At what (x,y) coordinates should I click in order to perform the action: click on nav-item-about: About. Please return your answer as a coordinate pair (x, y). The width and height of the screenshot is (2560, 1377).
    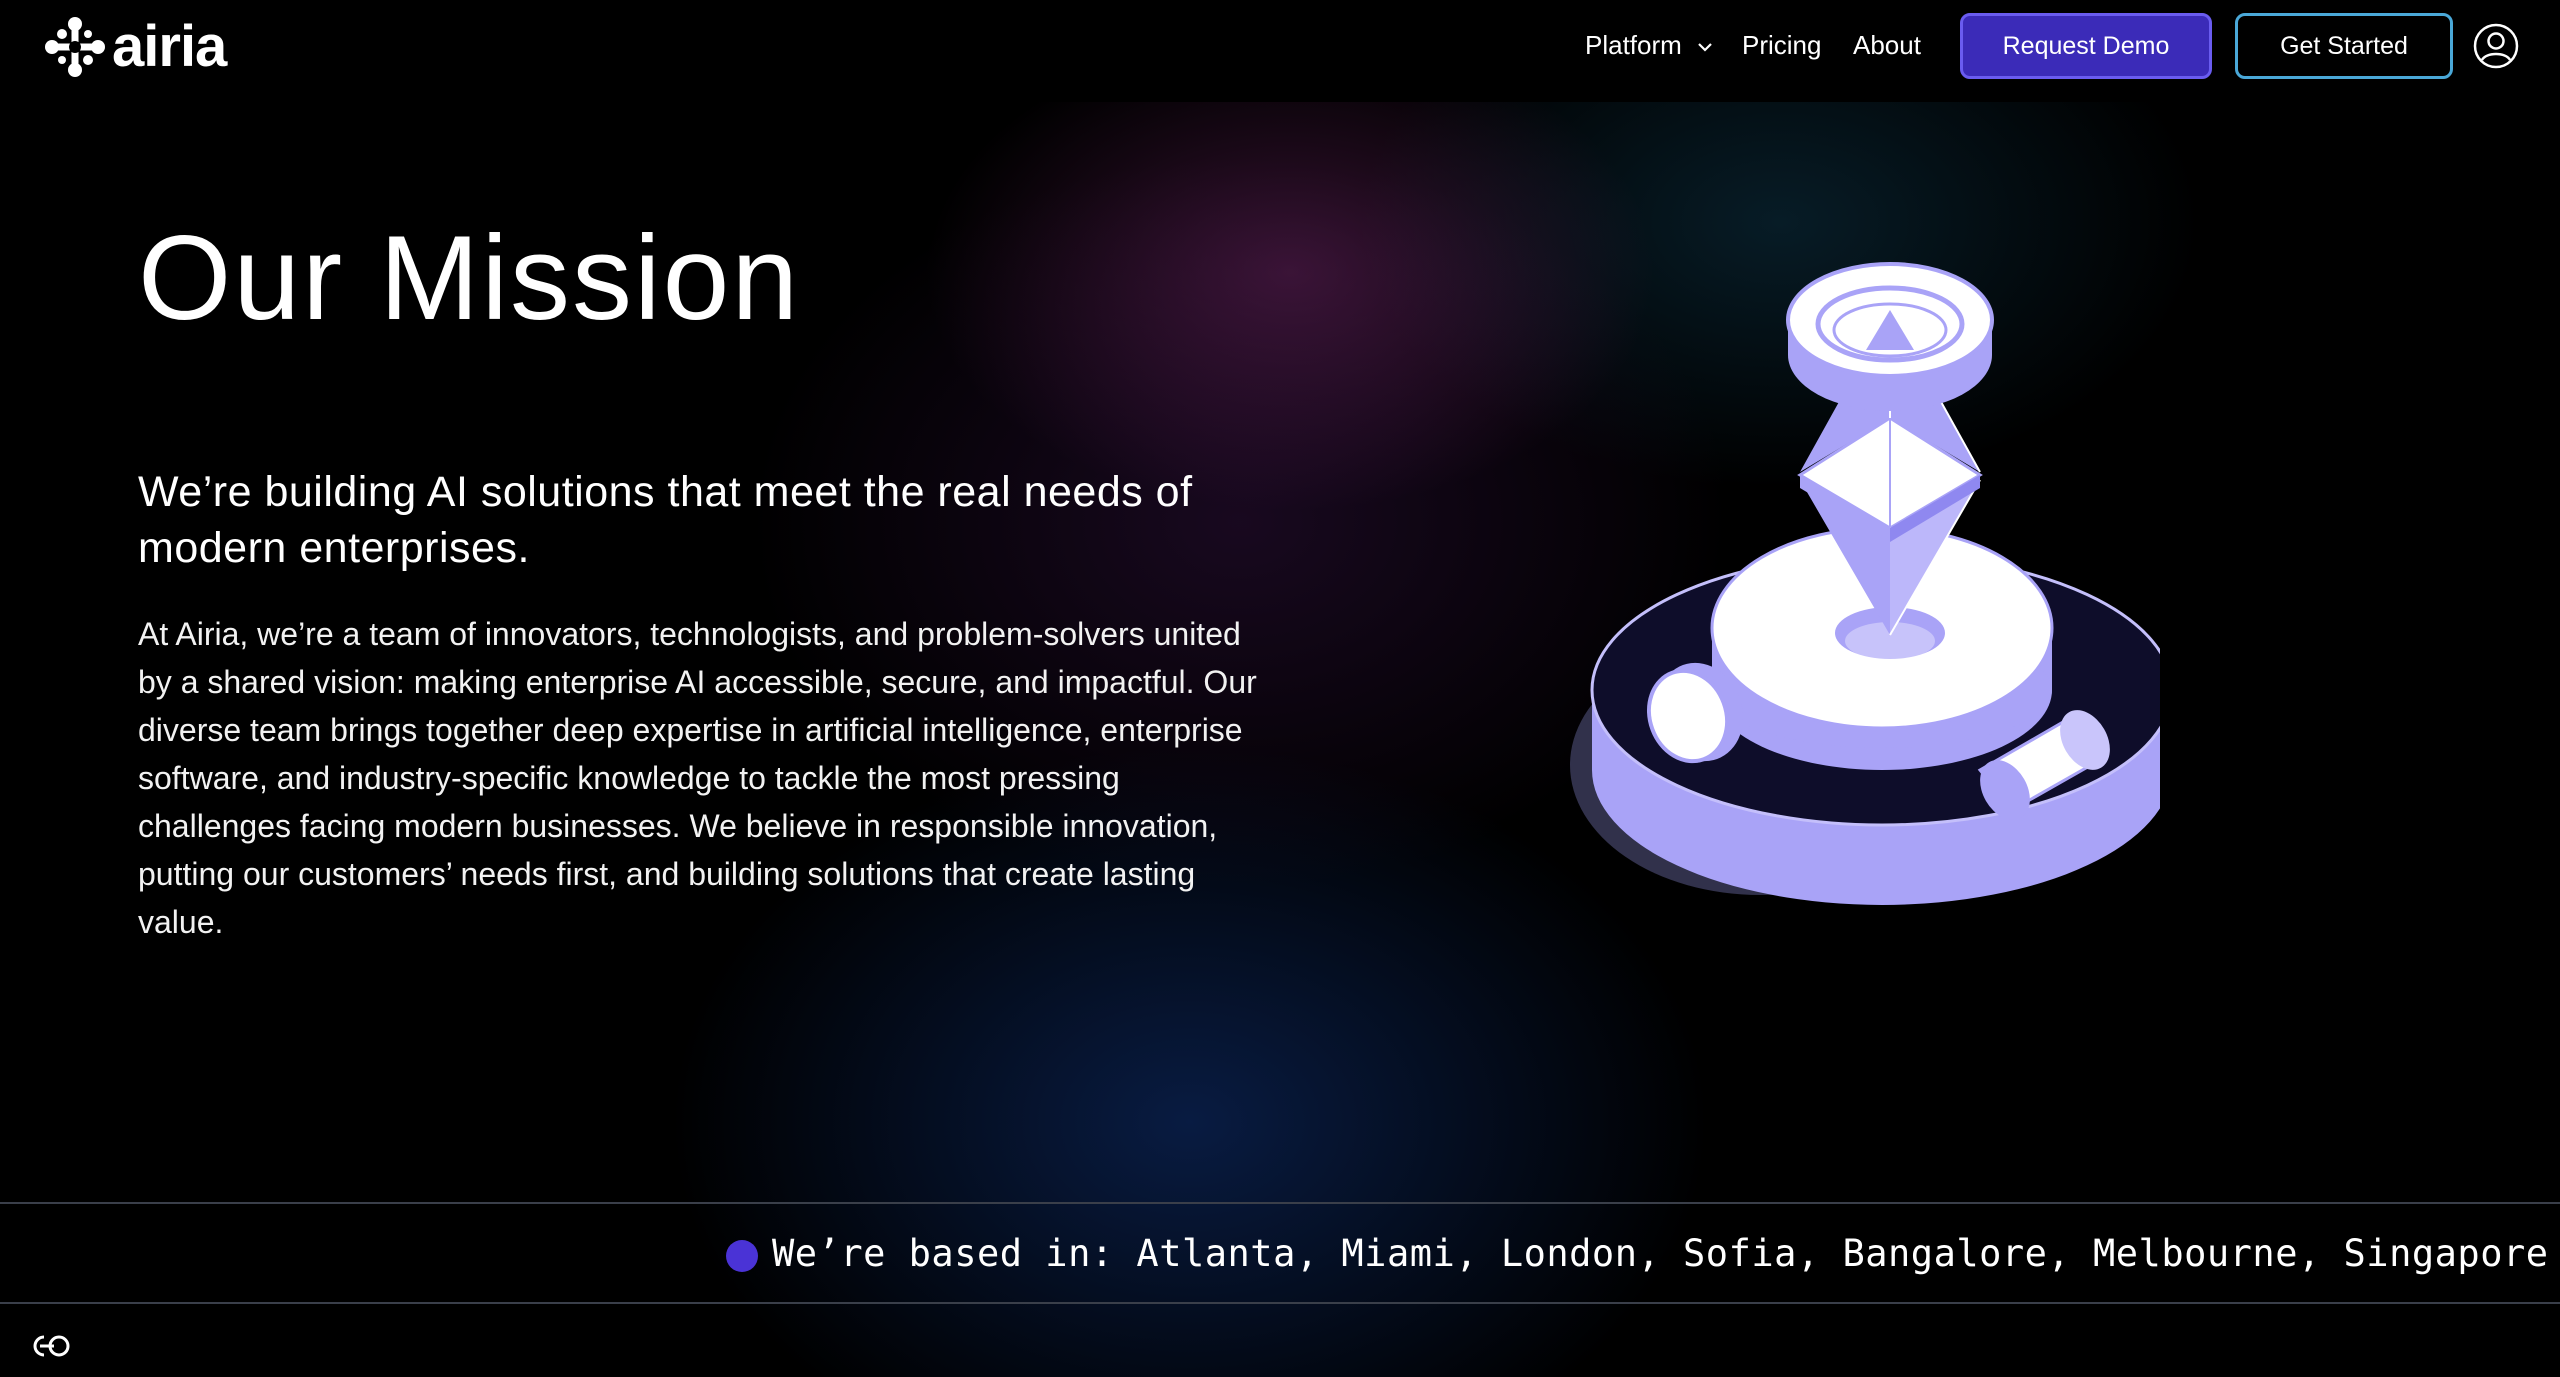
    Looking at the image, I should click on (1887, 45).